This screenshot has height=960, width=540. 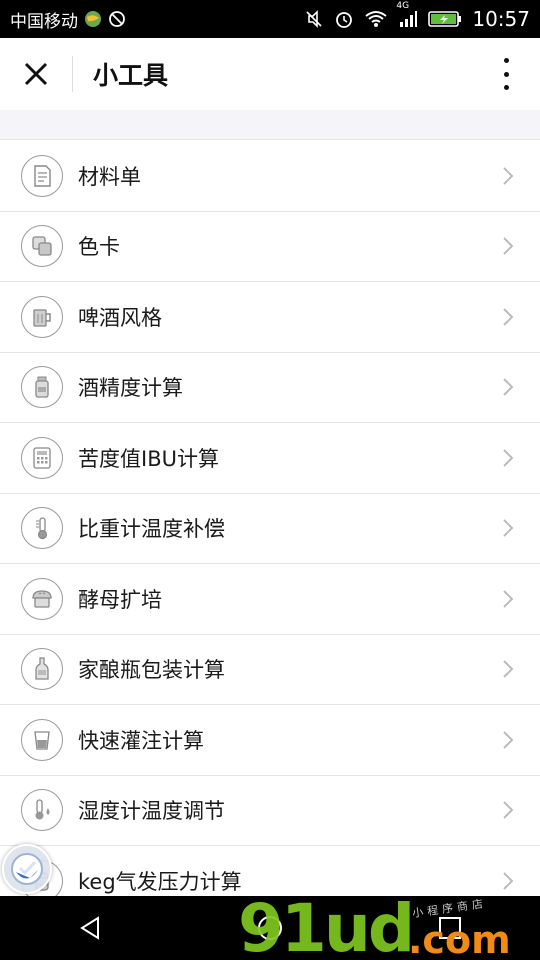 I want to click on list-item-label: keg气发压力计算, so click(x=160, y=881).